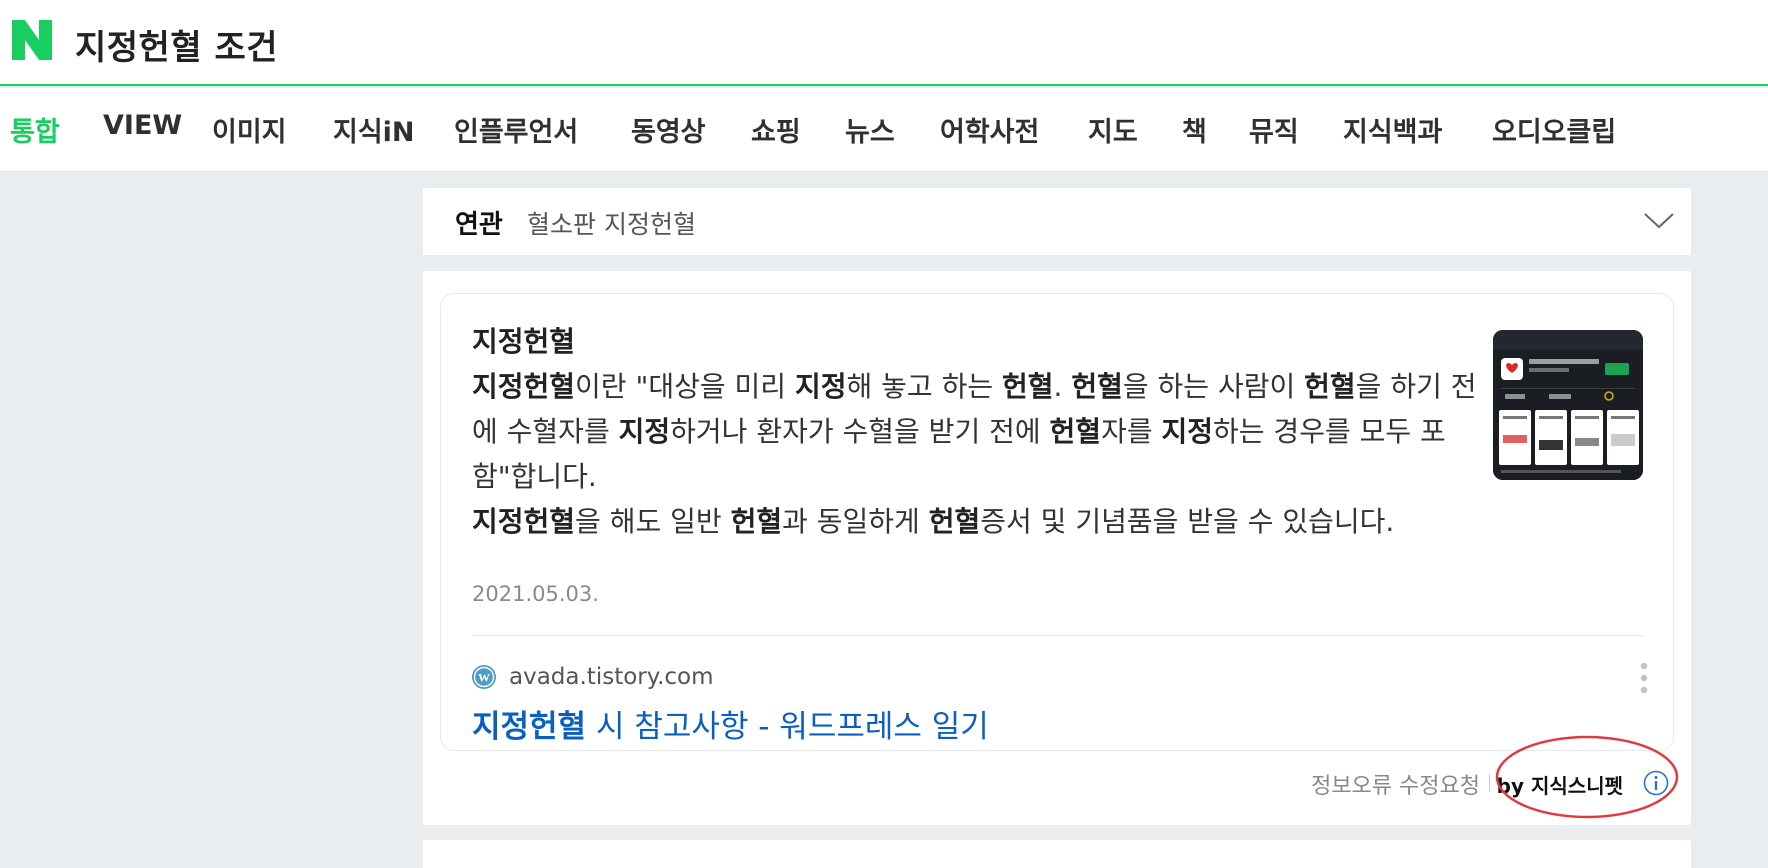  What do you see at coordinates (1057, 221) in the screenshot?
I see `related-searches: 연관 혈소판 지정헌혈` at bounding box center [1057, 221].